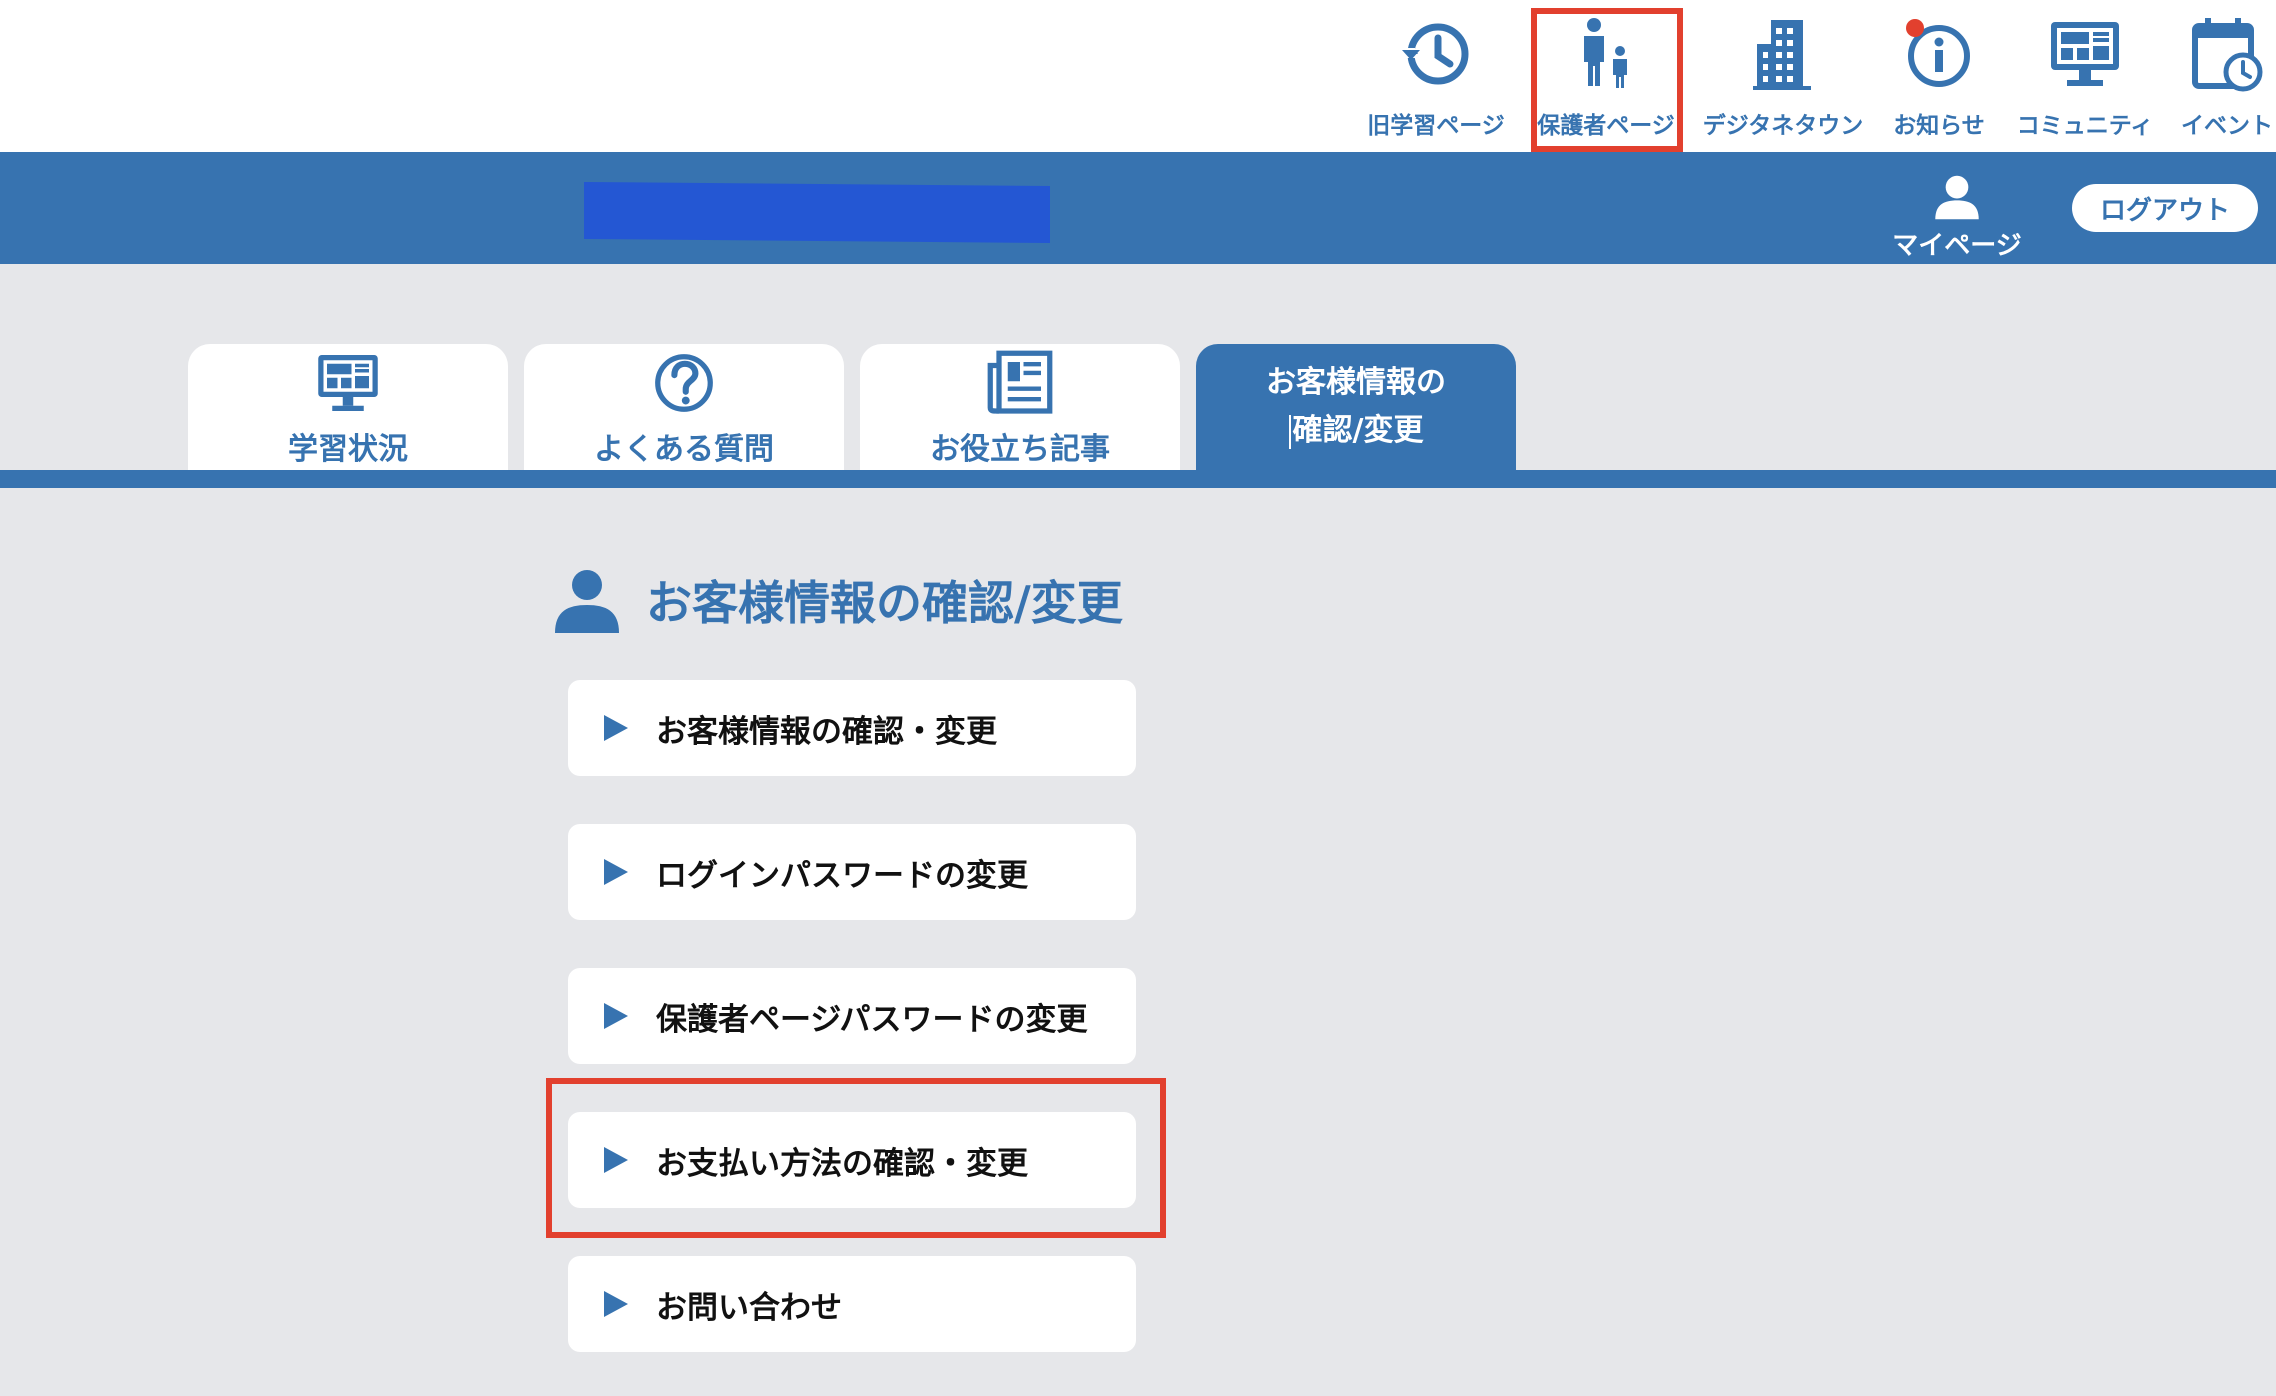  I want to click on nav-event: イベント, so click(2214, 79).